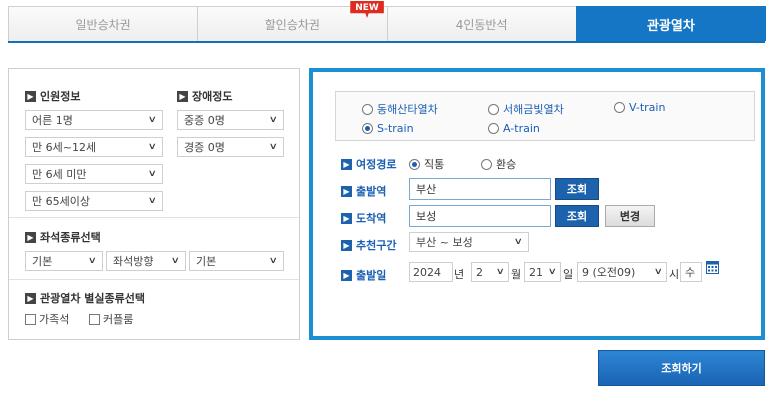 This screenshot has width=773, height=398. Describe the element at coordinates (577, 189) in the screenshot. I see `departure-search-button: 조회` at that location.